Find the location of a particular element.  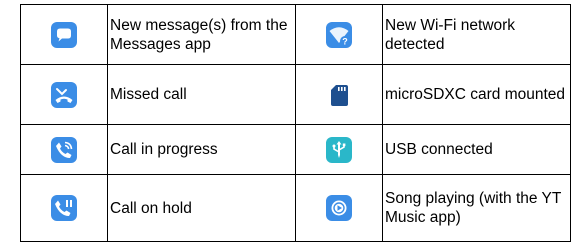

table-cell-description: Missed call is located at coordinates (201, 94).